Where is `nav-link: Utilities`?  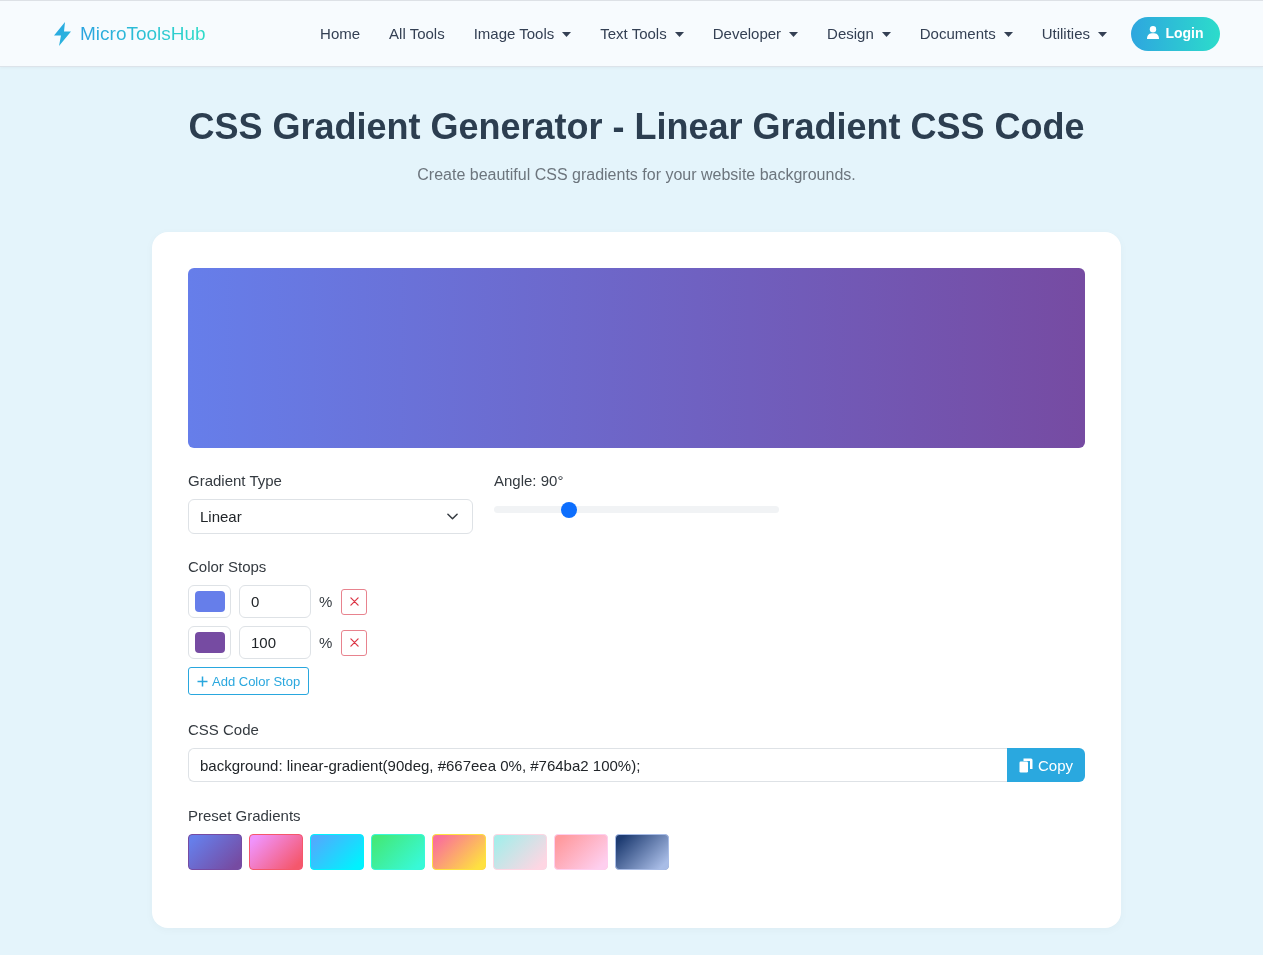
nav-link: Utilities is located at coordinates (1074, 33).